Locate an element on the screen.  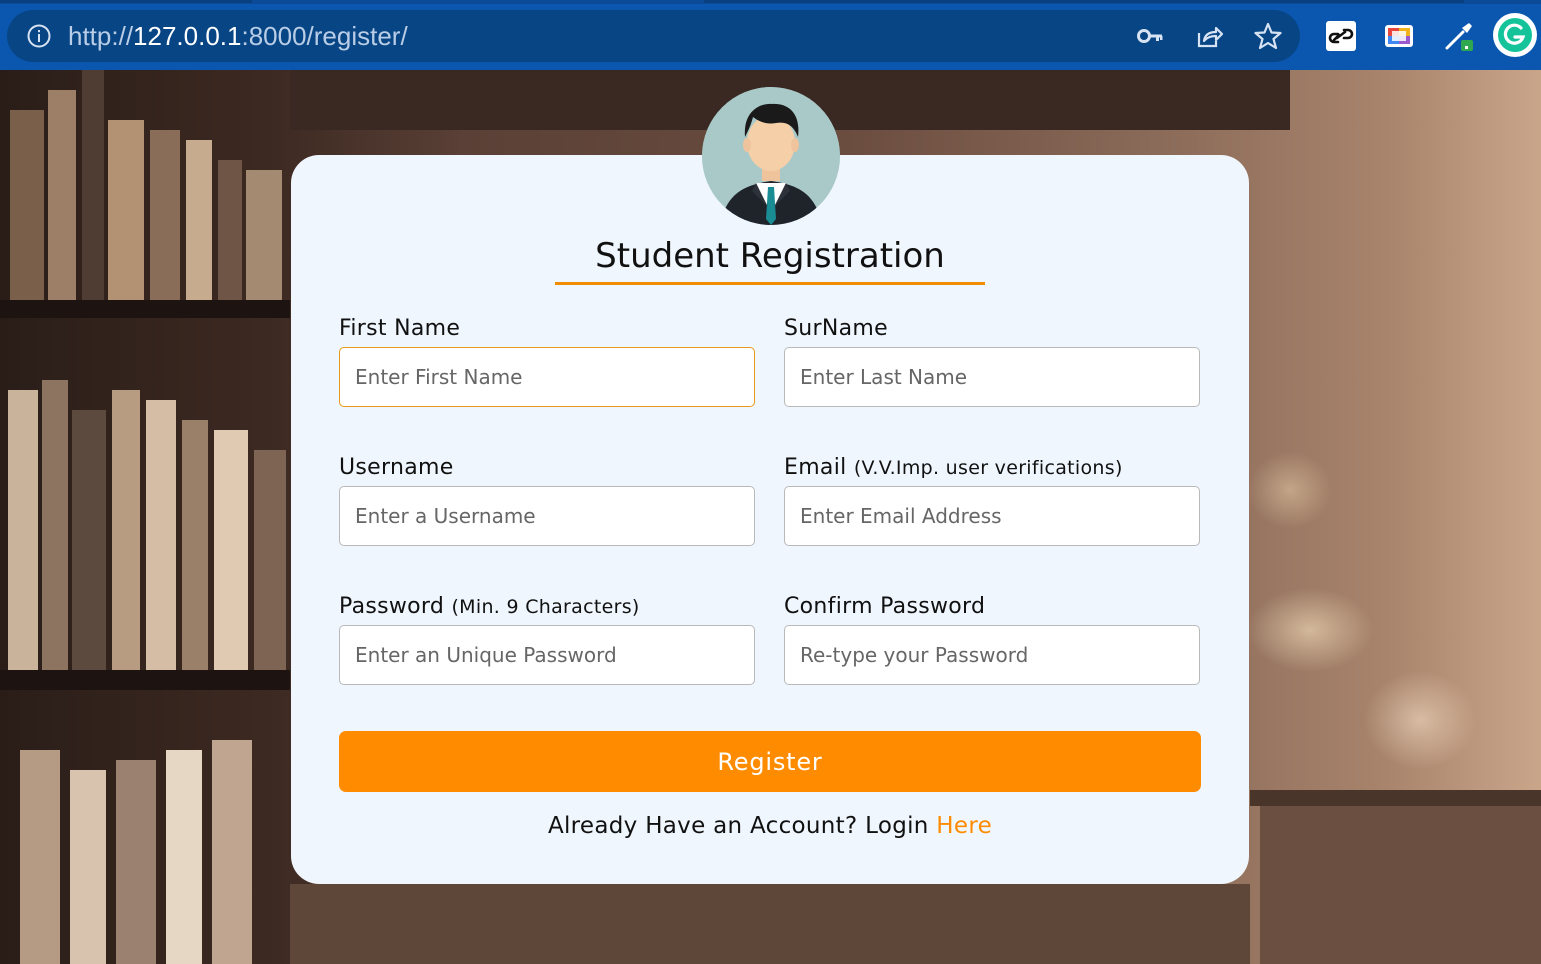
password-note: (Min. 9 Characters) is located at coordinates (545, 607).